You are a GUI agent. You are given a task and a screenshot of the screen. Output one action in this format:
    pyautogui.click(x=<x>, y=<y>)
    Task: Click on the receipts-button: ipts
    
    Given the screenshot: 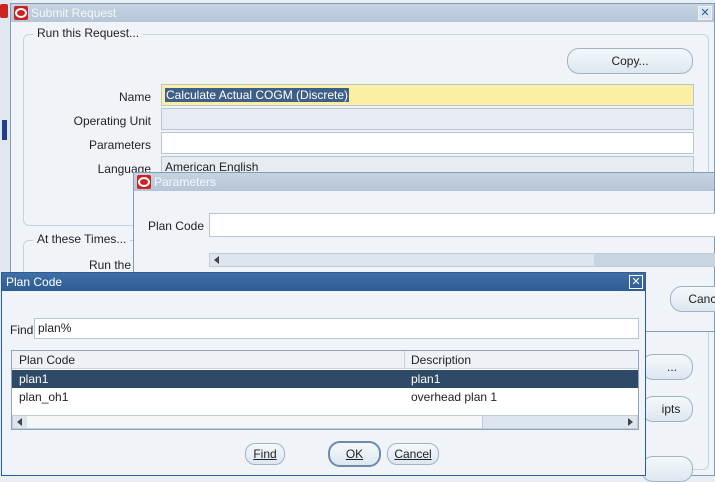 What is the action you would take?
    pyautogui.click(x=667, y=409)
    